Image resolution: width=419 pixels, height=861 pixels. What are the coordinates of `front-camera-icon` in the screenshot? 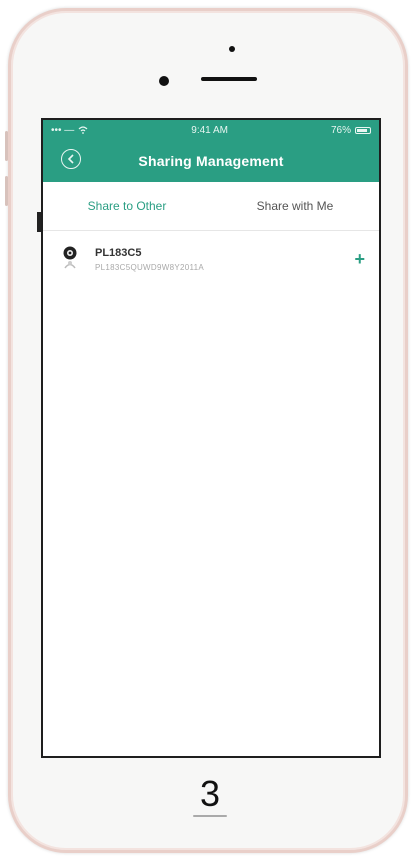 It's located at (164, 81).